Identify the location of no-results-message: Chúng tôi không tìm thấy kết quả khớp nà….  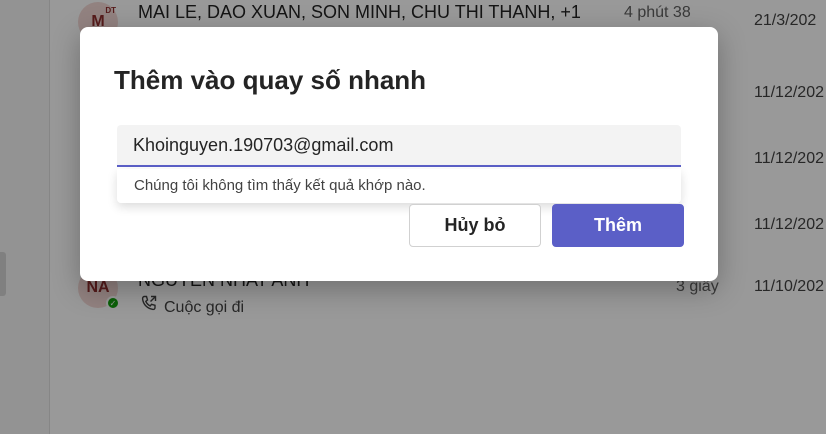
(399, 186).